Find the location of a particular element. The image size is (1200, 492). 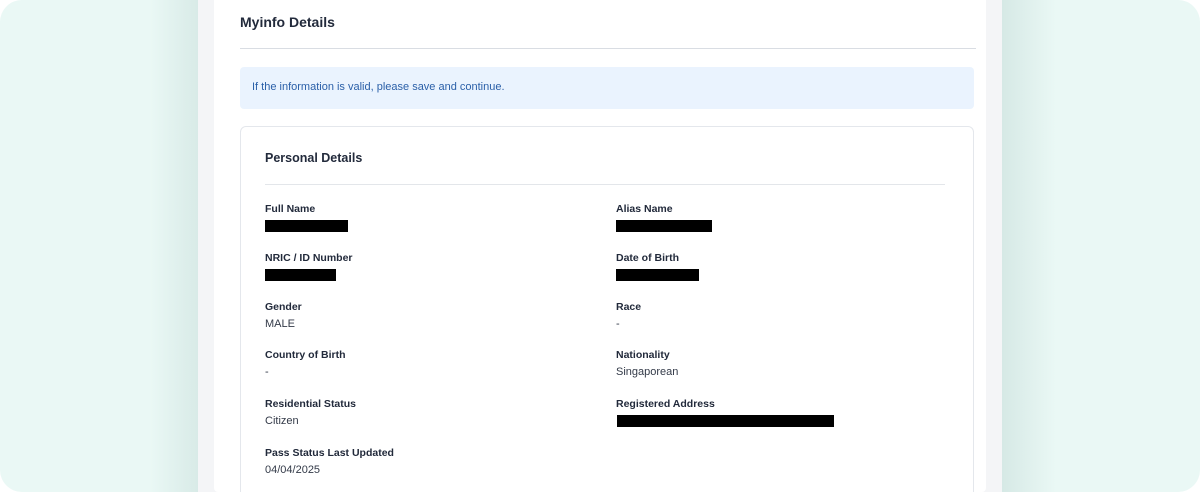

section-title: Personal Details is located at coordinates (314, 158).